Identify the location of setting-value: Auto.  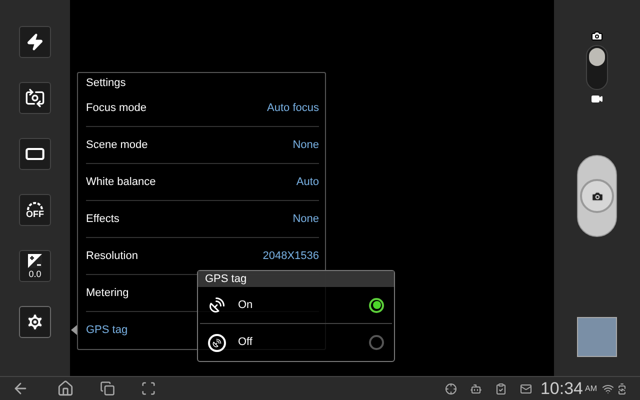
(307, 182).